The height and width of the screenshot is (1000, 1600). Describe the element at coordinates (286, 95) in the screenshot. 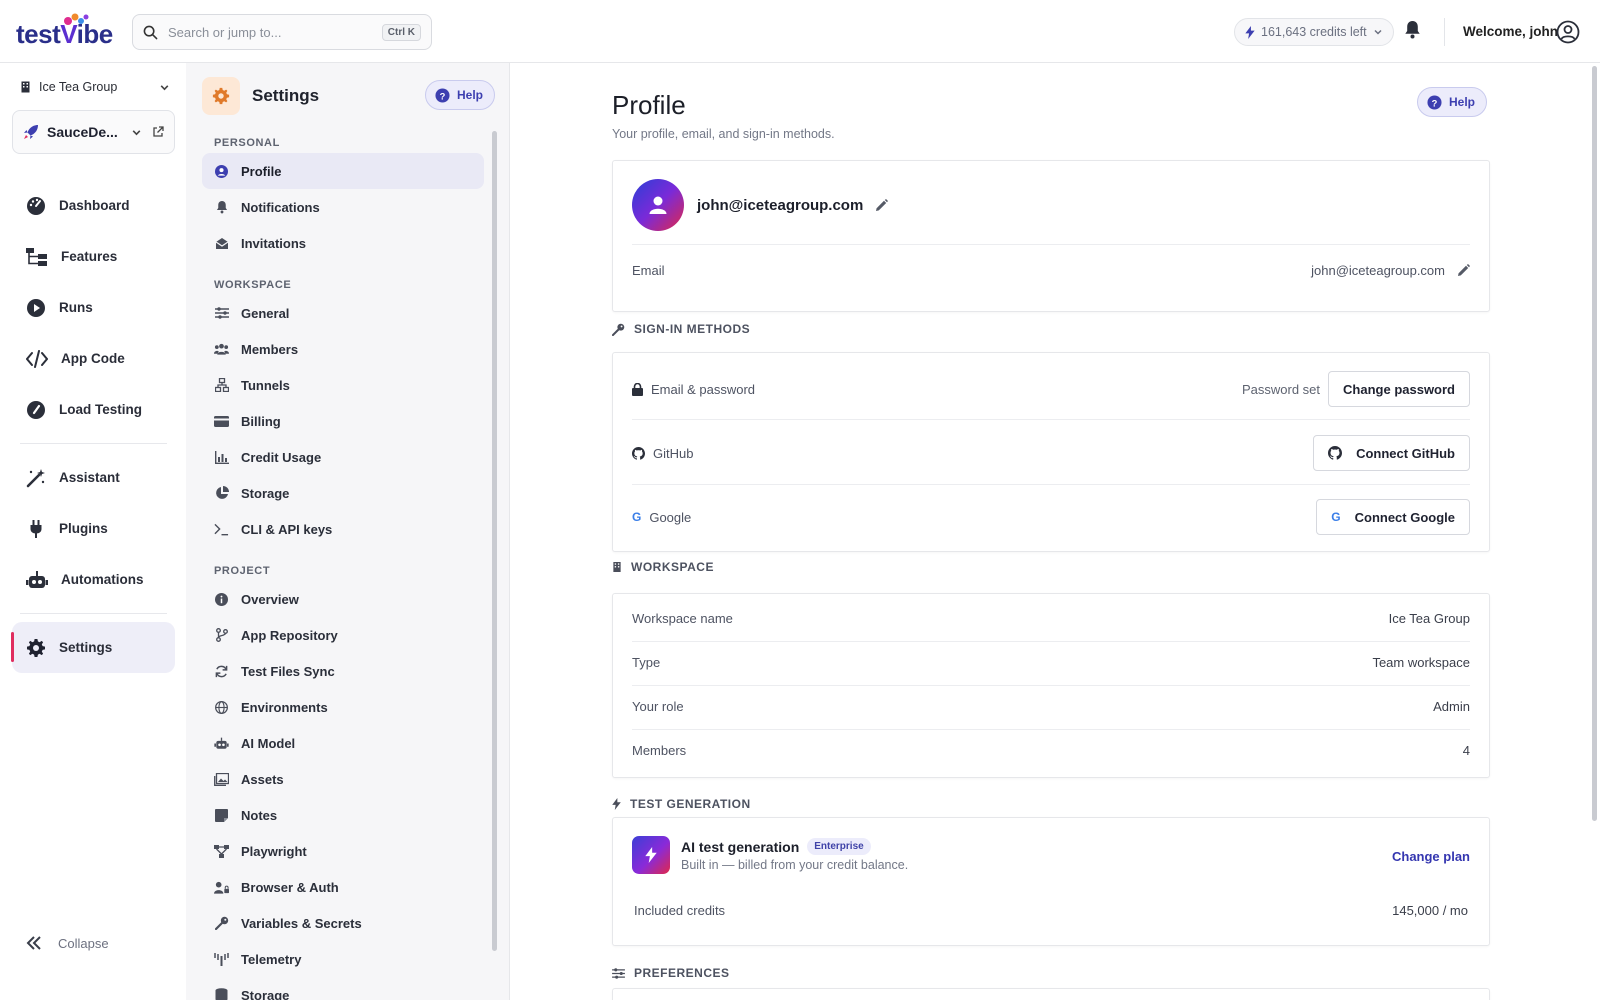

I see `settings-title: Settings` at that location.